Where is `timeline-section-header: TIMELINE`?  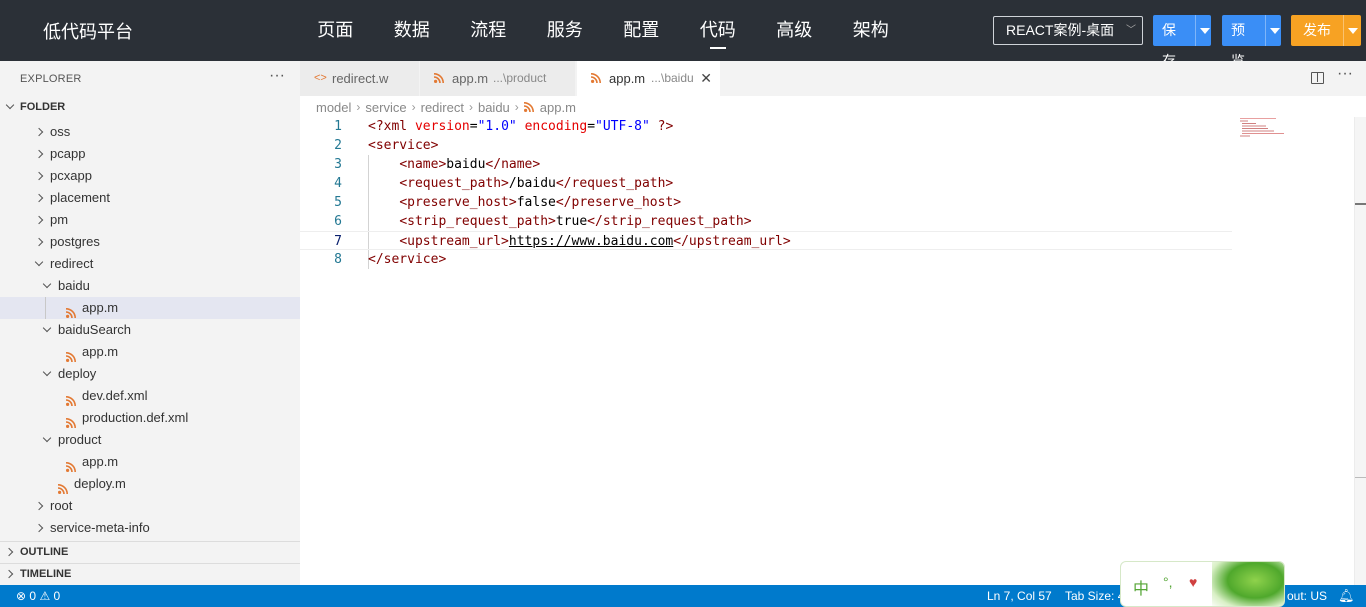 timeline-section-header: TIMELINE is located at coordinates (150, 574).